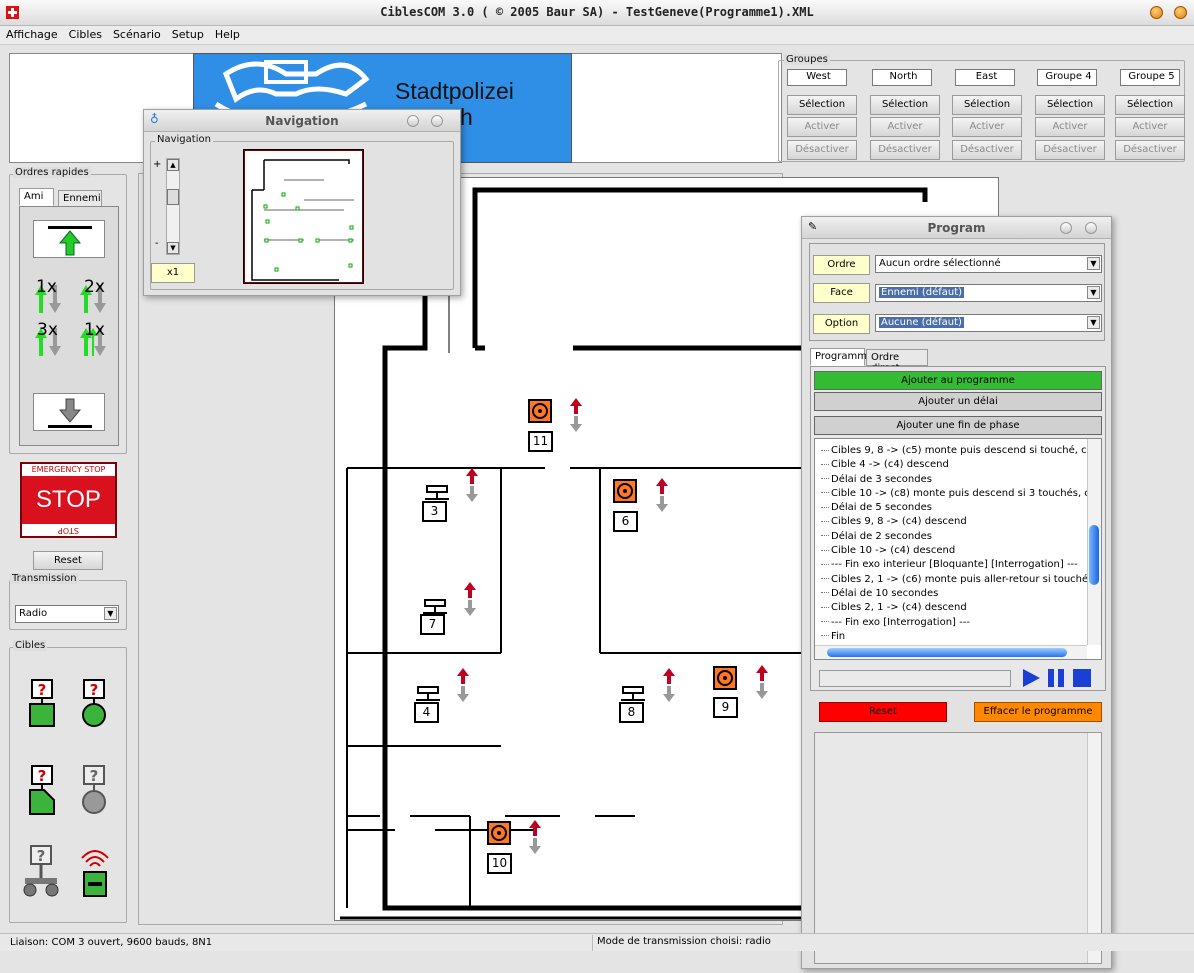 This screenshot has height=973, width=1194. I want to click on program-list-vscroll, so click(1094, 542).